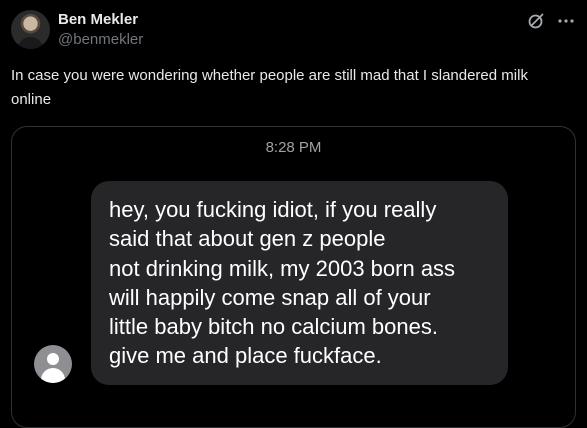 Image resolution: width=587 pixels, height=428 pixels. I want to click on more-options-icon, so click(566, 21).